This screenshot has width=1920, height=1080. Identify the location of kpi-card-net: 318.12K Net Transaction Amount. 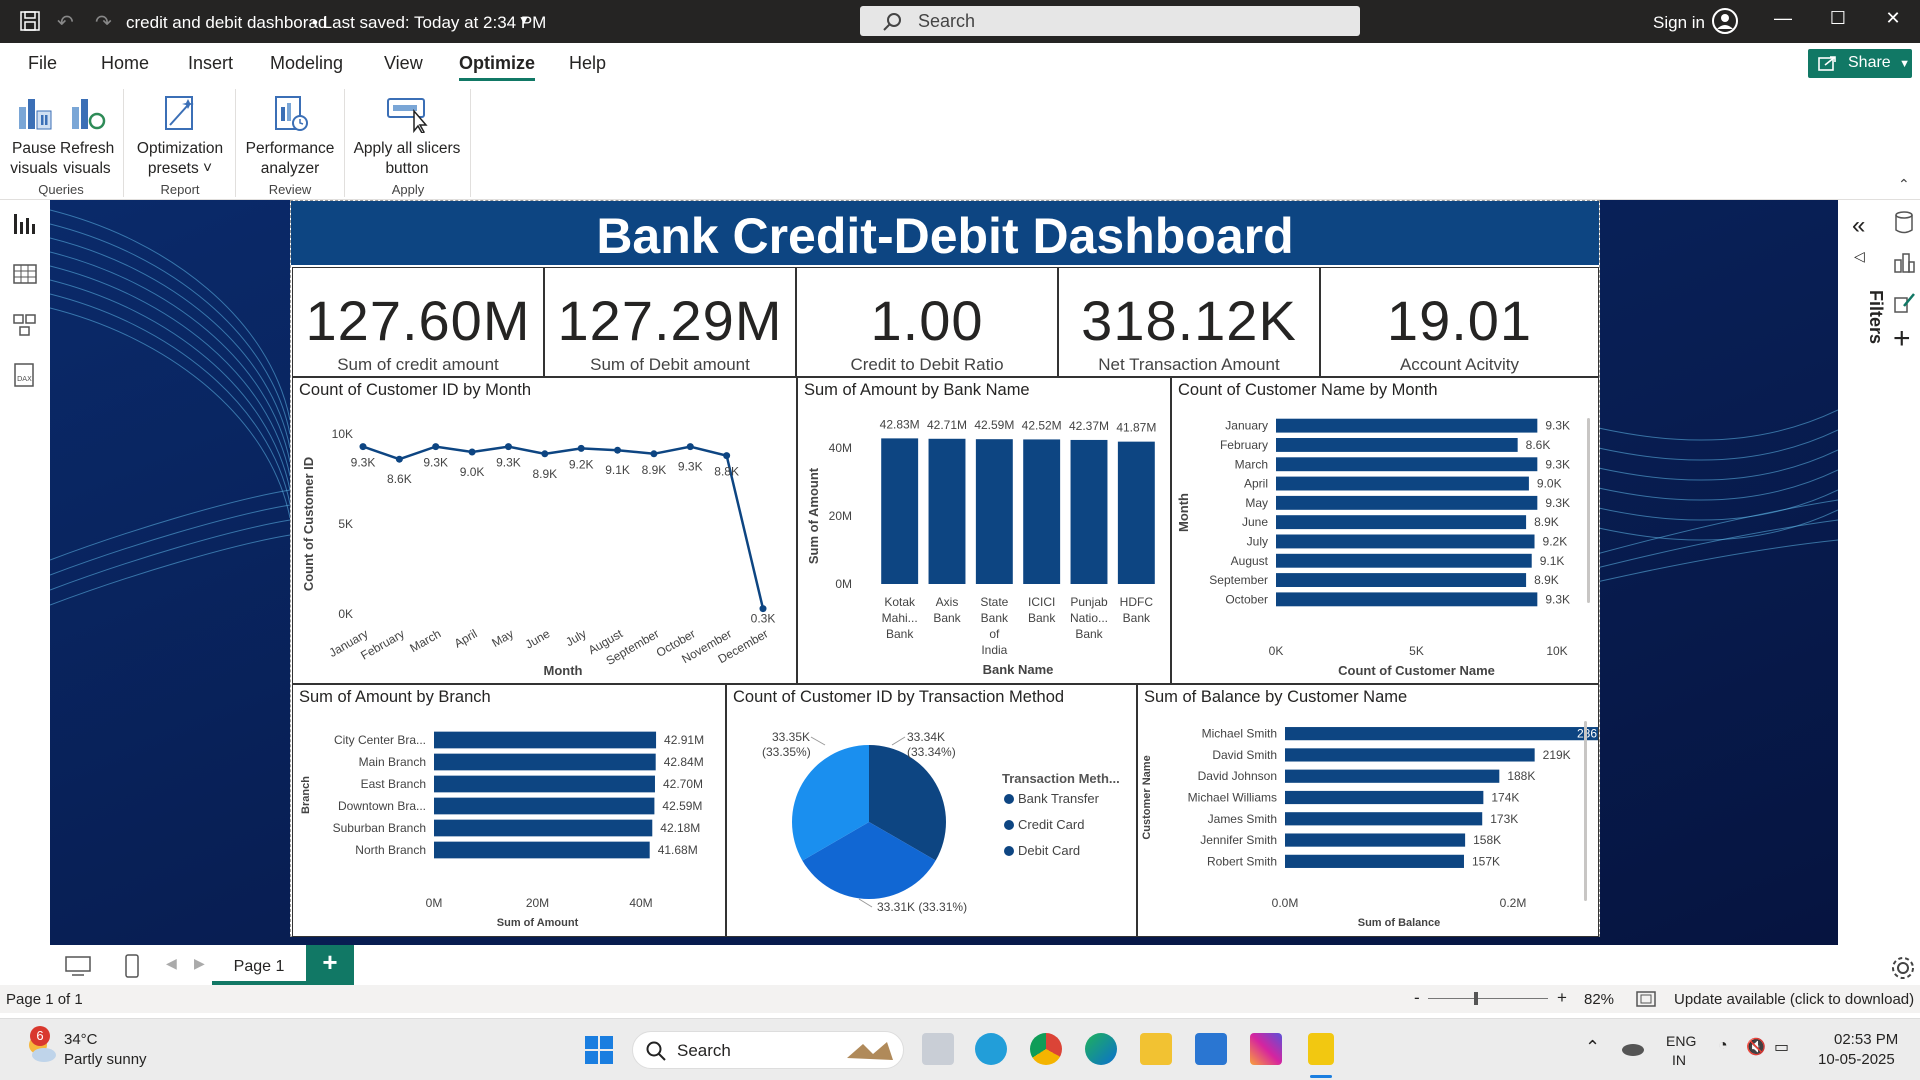
(1189, 322).